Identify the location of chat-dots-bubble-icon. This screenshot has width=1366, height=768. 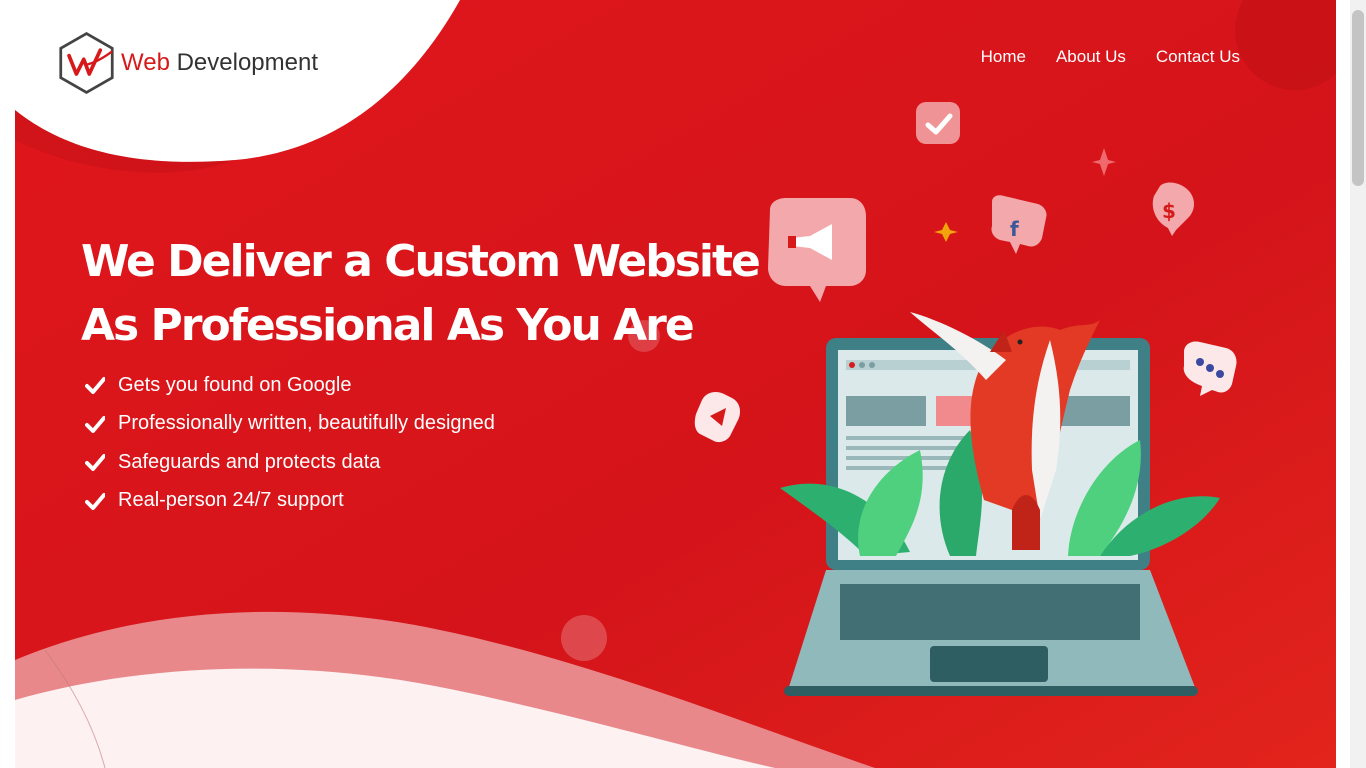
(1210, 368).